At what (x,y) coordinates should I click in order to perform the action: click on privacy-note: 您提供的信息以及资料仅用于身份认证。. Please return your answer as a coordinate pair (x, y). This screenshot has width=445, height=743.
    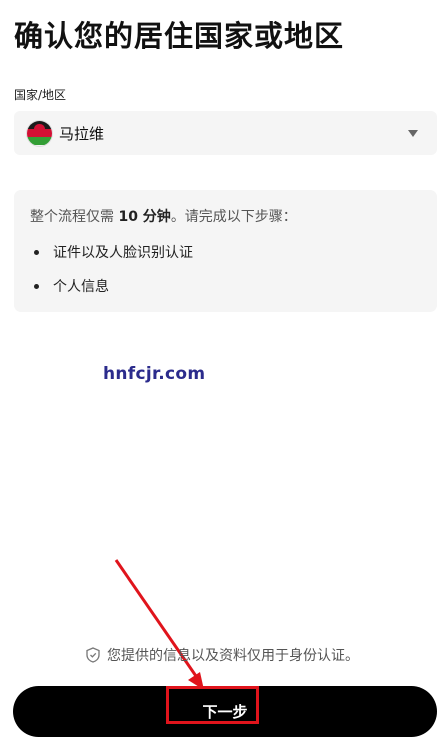
    Looking at the image, I should click on (222, 655).